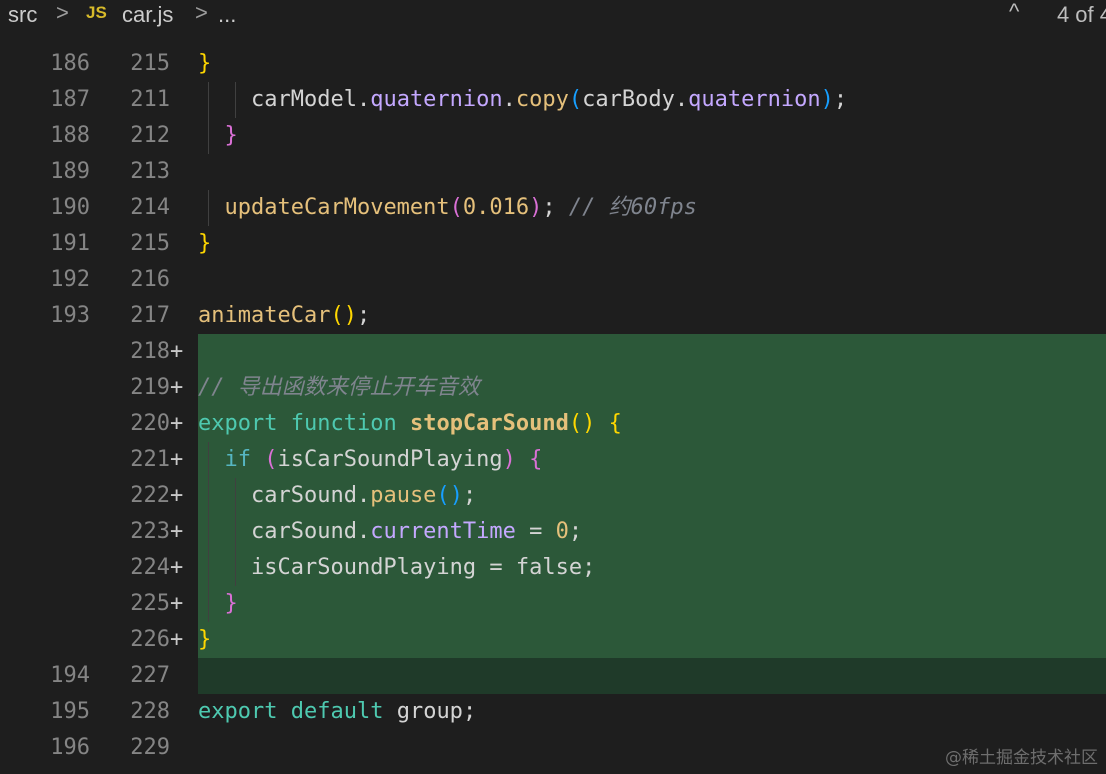 The width and height of the screenshot is (1106, 774). I want to click on code-token: quaternion, so click(754, 99).